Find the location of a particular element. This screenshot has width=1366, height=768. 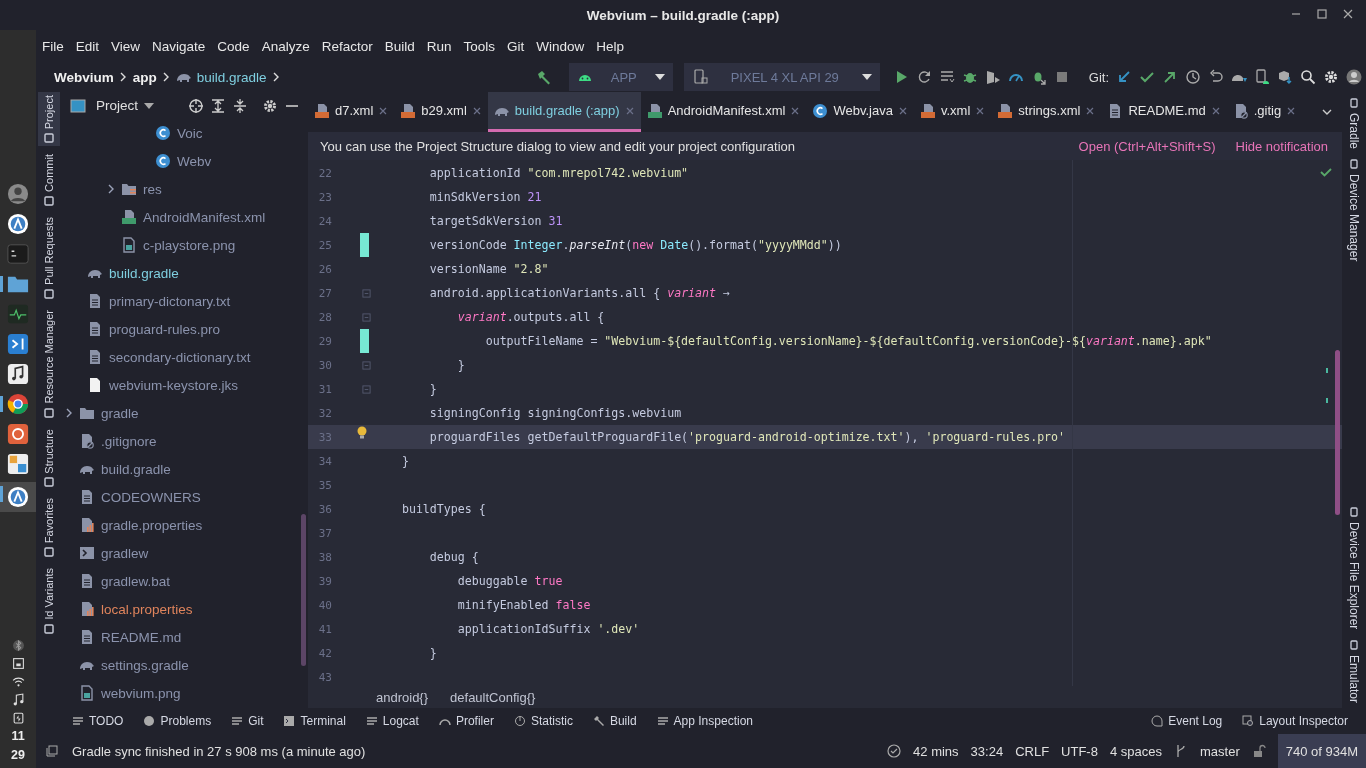

file-encoding: UTF-8 is located at coordinates (1079, 751).